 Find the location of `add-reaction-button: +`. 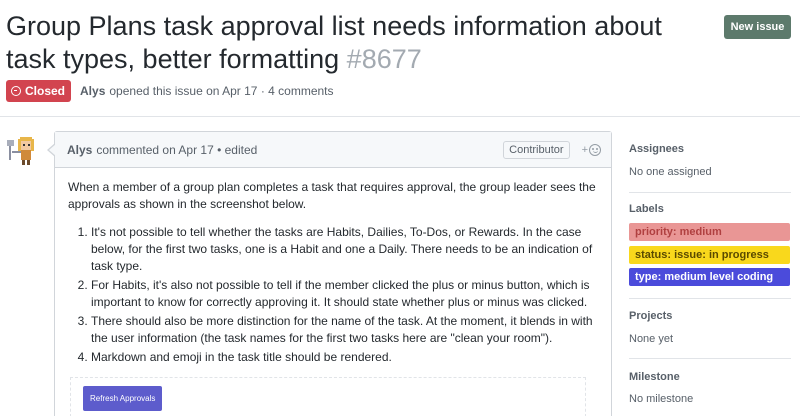

add-reaction-button: + is located at coordinates (591, 149).